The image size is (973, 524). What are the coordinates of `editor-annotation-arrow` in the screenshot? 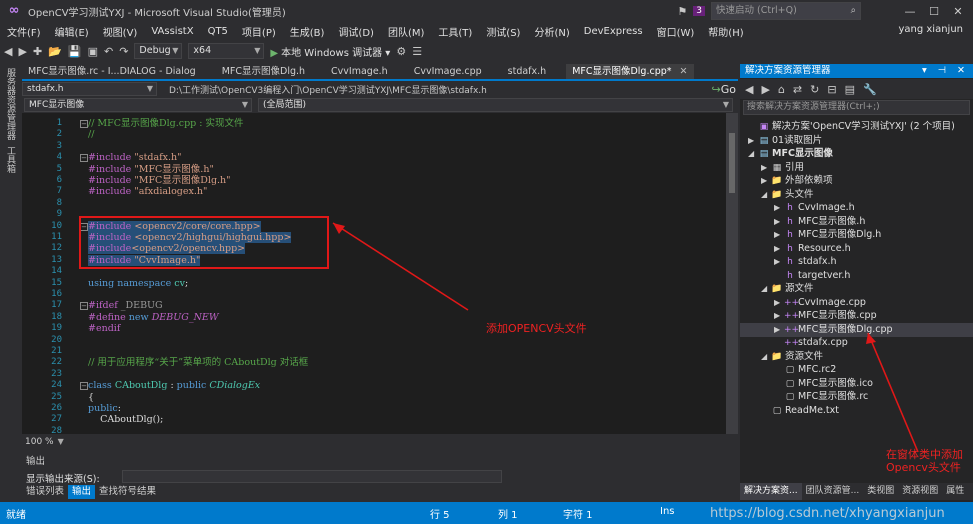 It's located at (400, 266).